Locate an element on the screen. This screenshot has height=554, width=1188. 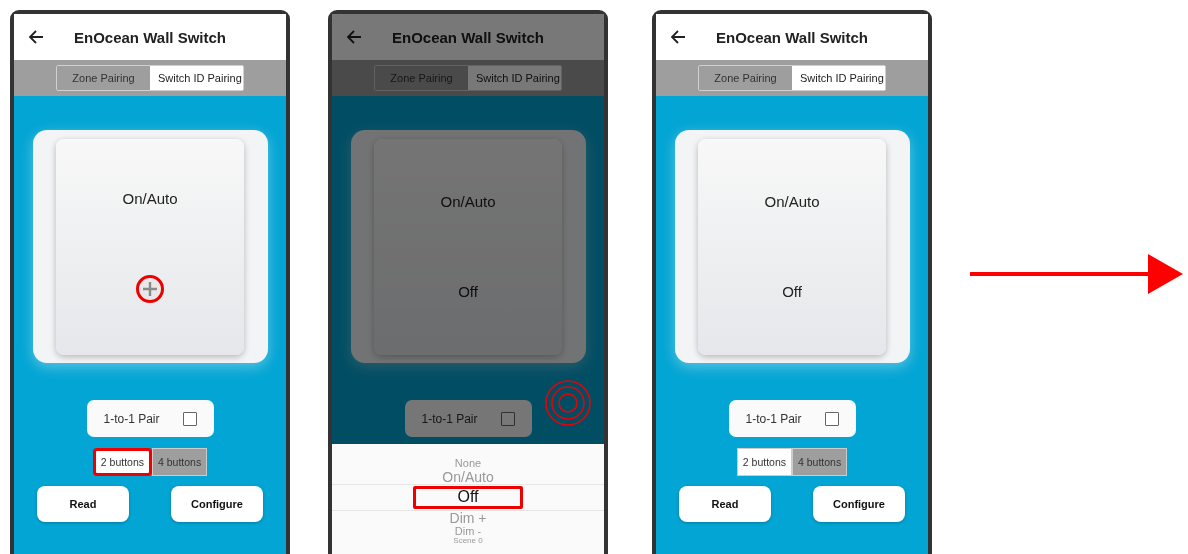
add-button is located at coordinates (150, 288).